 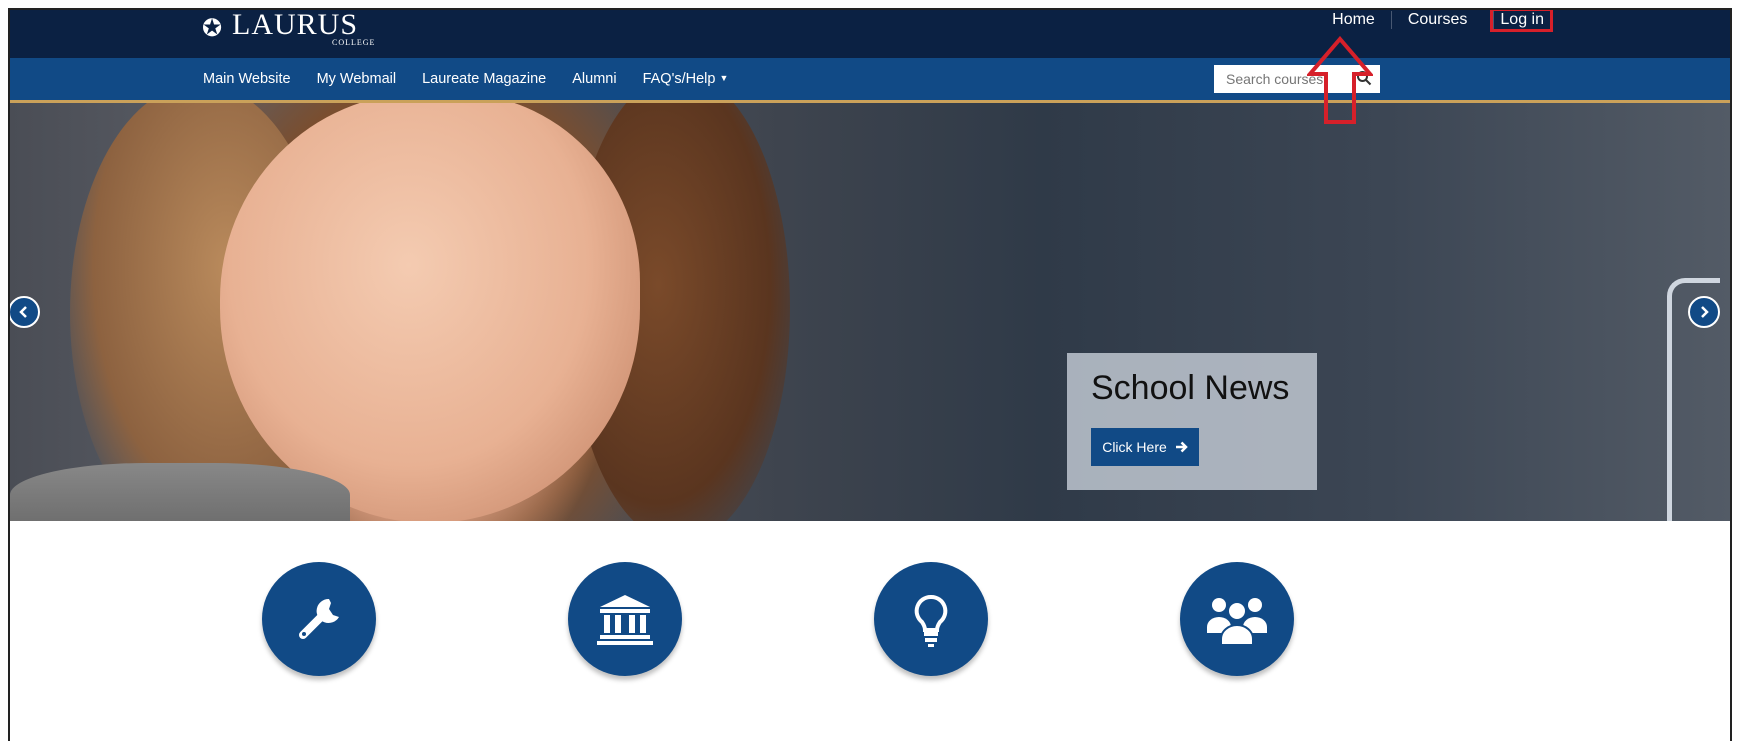 I want to click on slide-caption-title: School News, so click(x=1190, y=388).